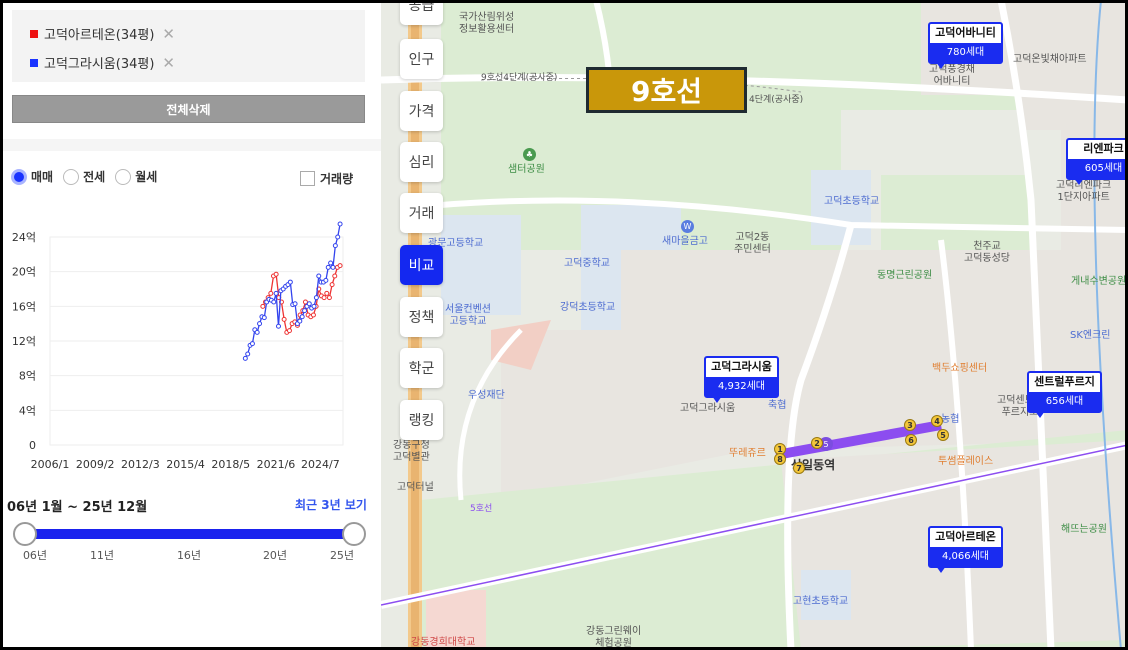  I want to click on range-tick: 16년, so click(189, 555).